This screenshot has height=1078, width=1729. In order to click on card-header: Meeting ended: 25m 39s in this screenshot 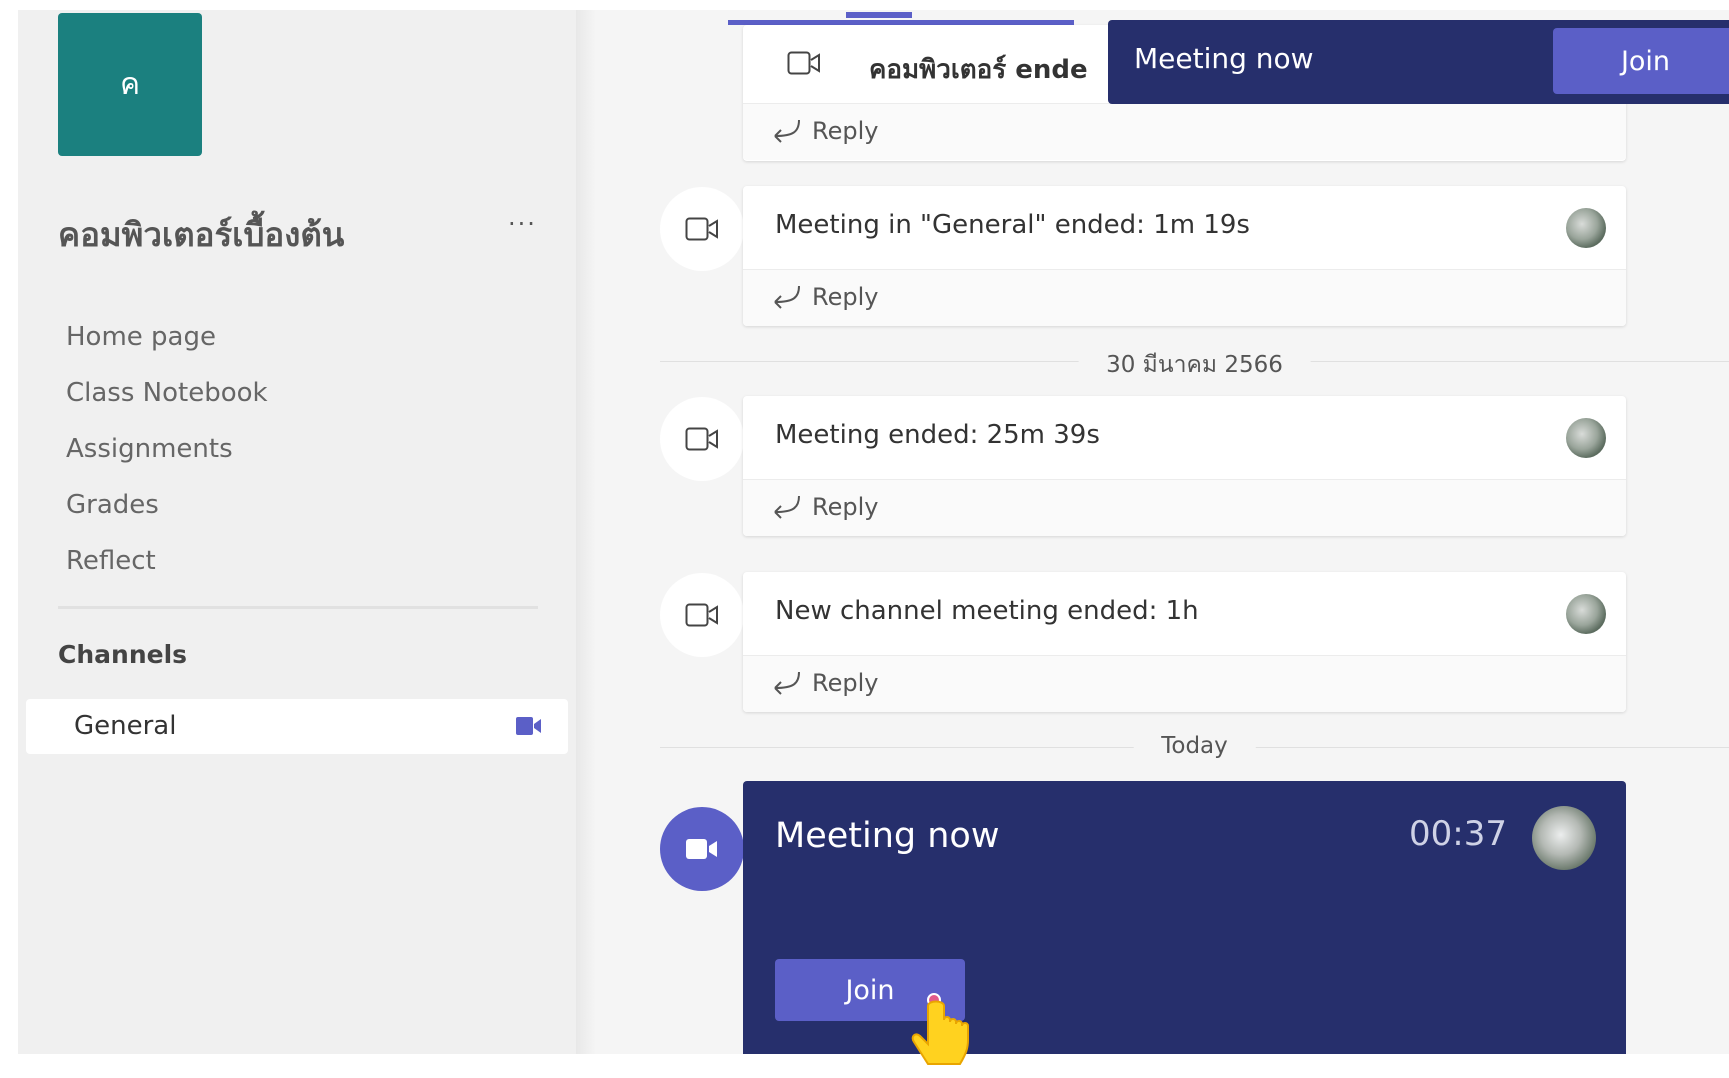, I will do `click(1184, 438)`.